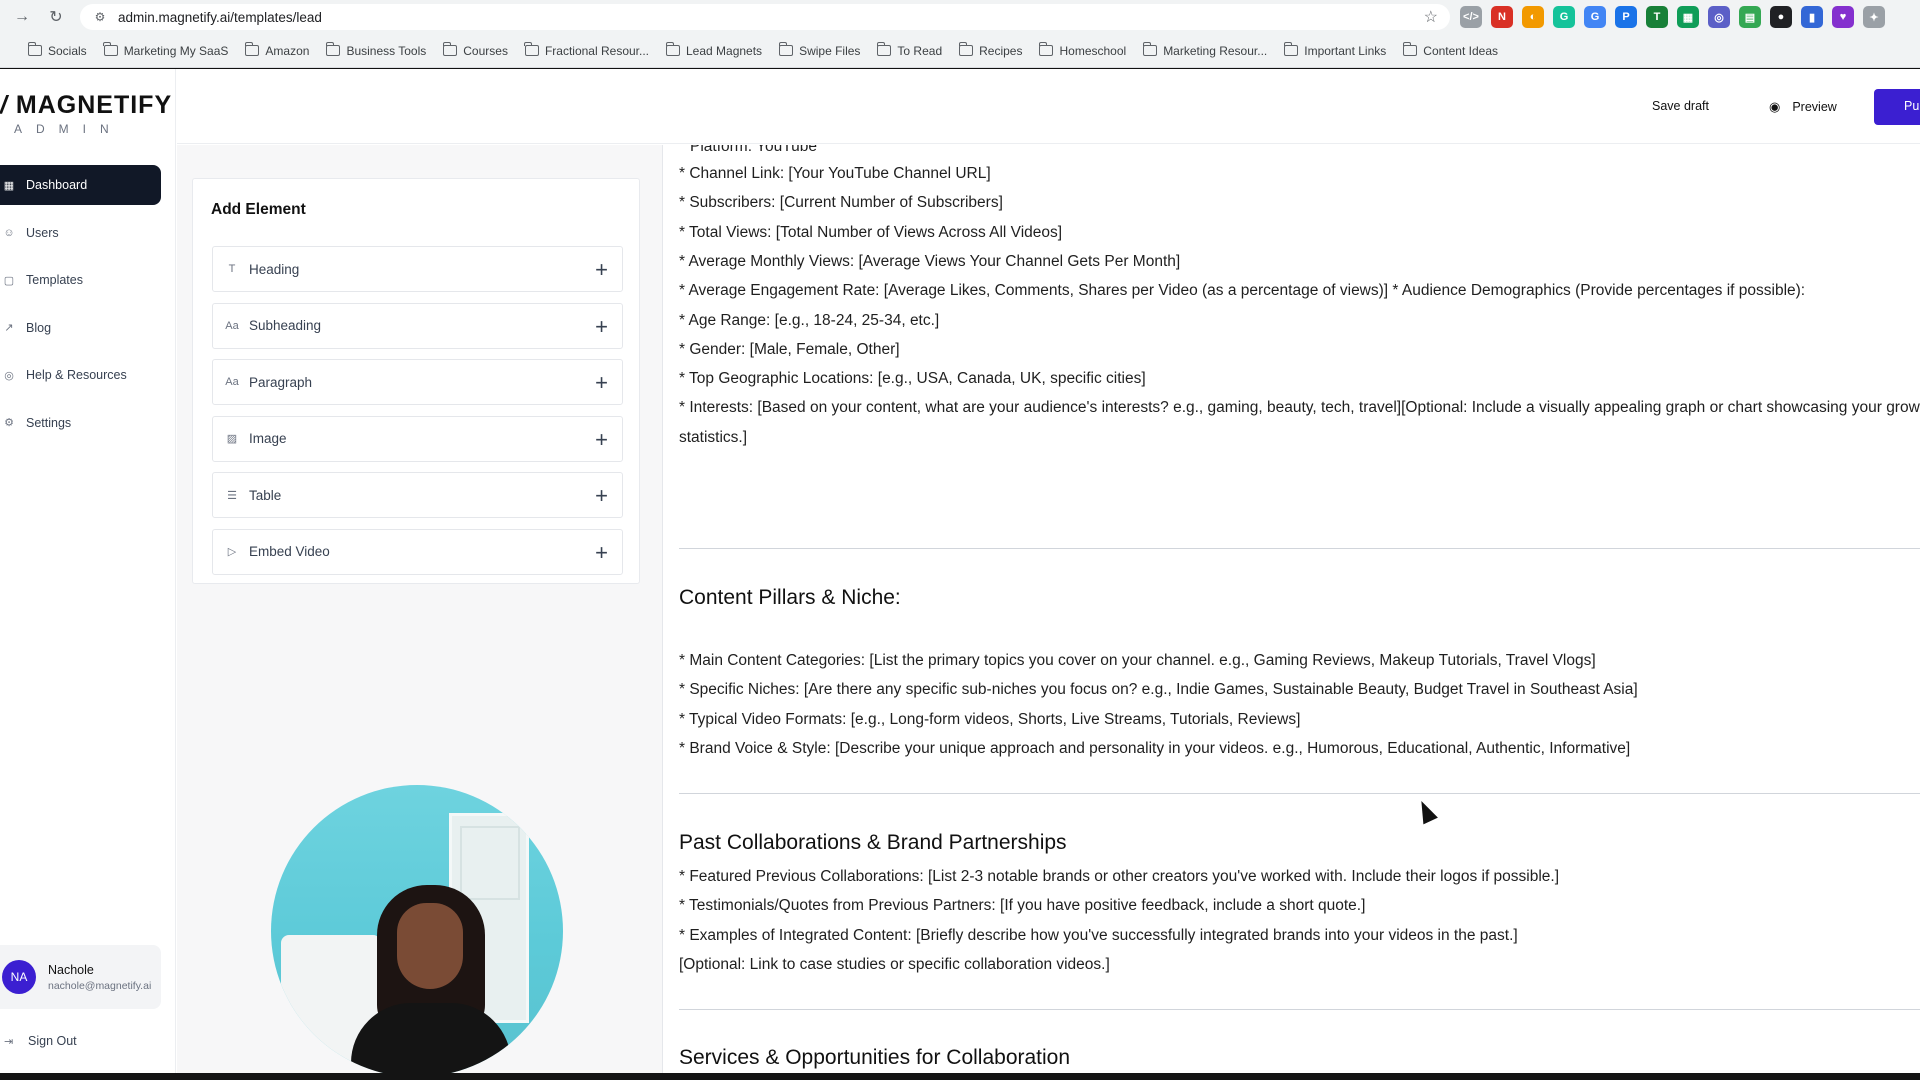 The width and height of the screenshot is (1920, 1080). I want to click on add-subheading-row: Aa Subheading +, so click(417, 325).